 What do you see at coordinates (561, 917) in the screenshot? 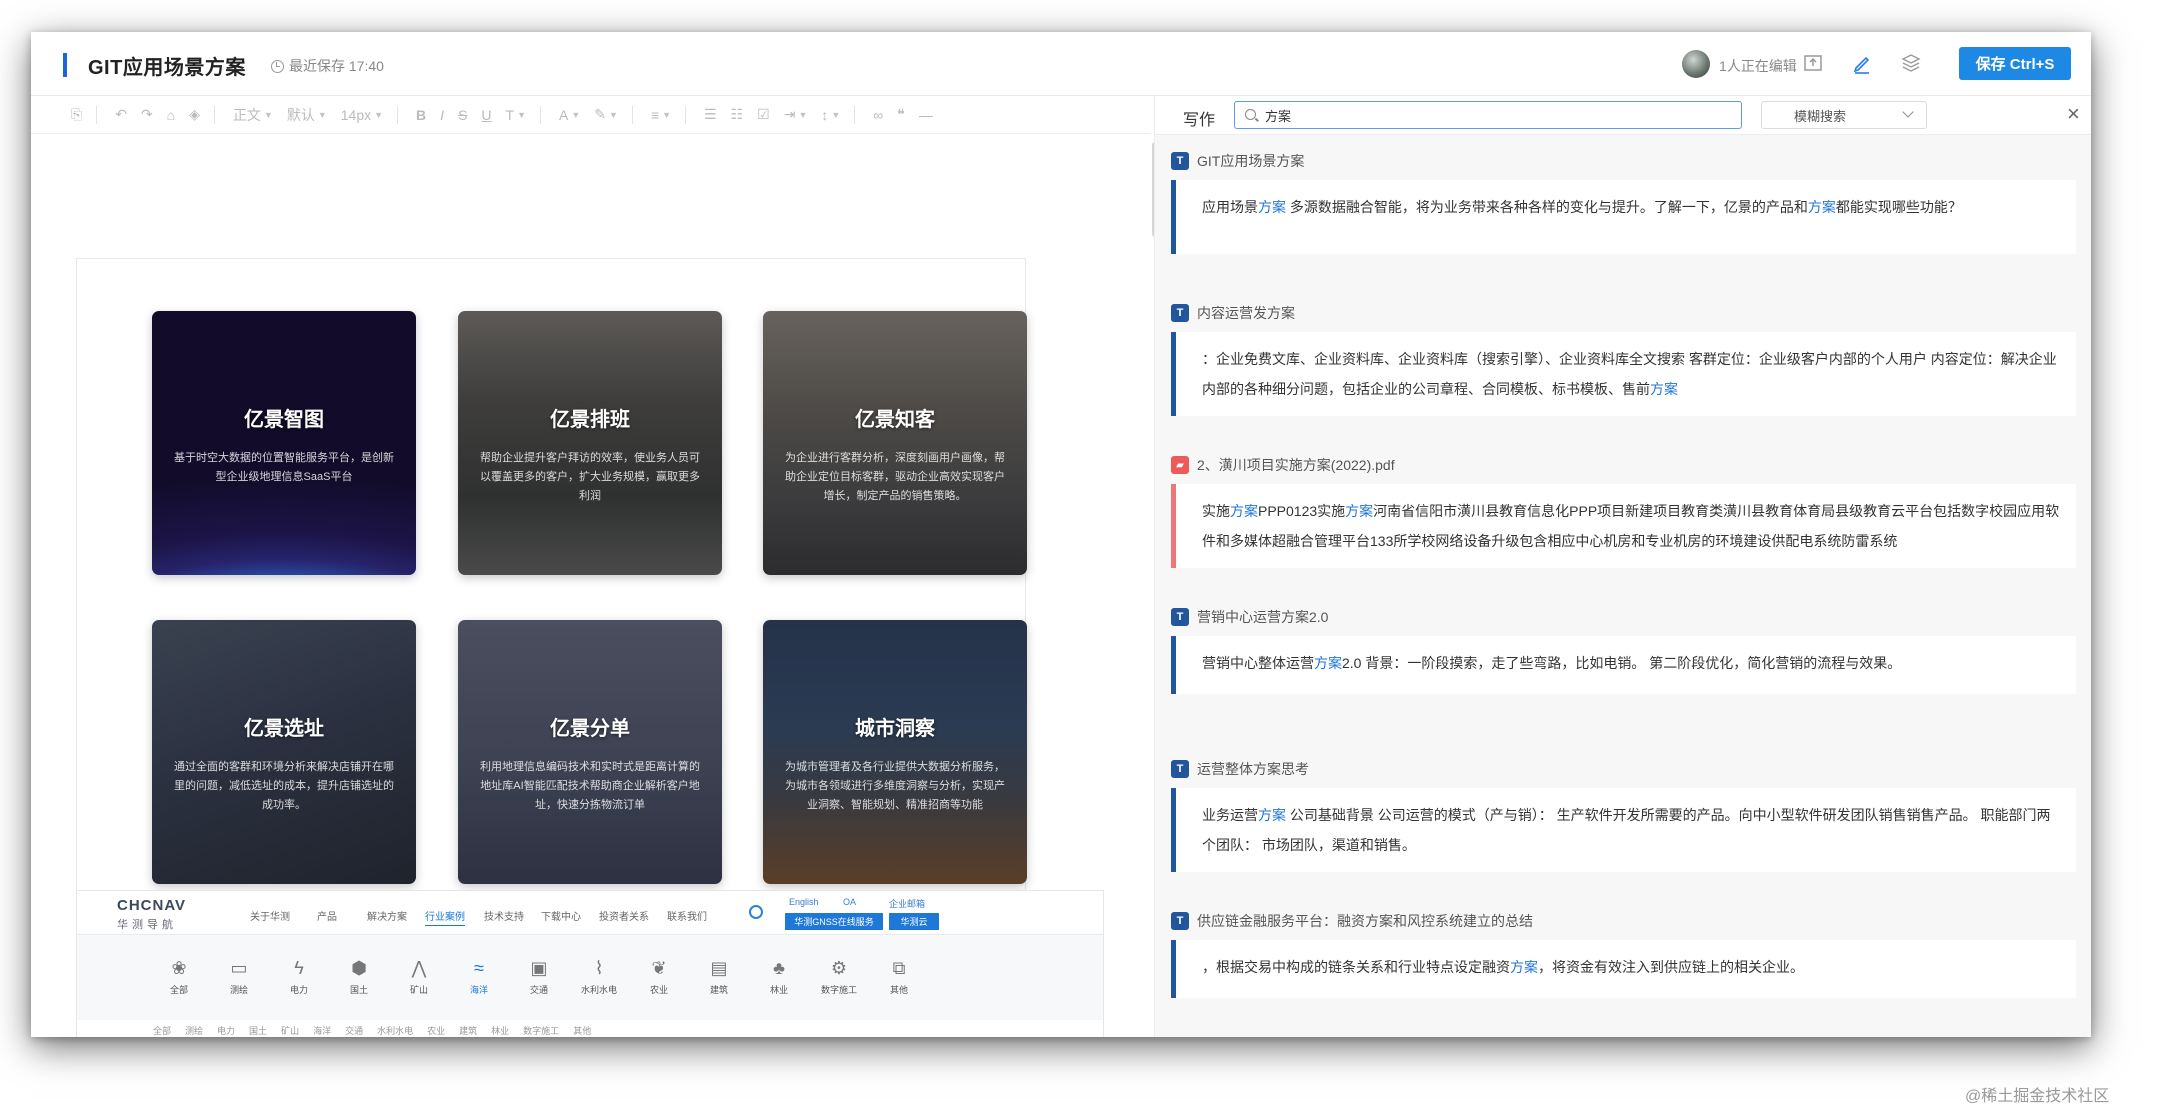
I see `site-nav-item: 下载中心` at bounding box center [561, 917].